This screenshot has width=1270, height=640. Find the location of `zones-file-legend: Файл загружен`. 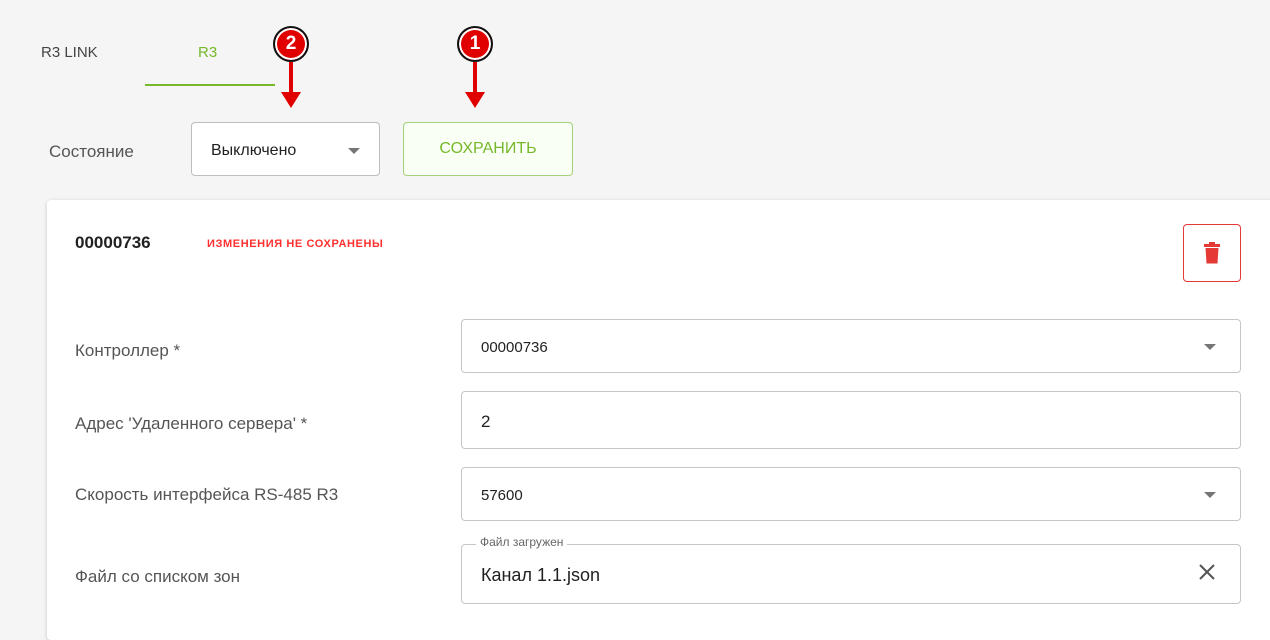

zones-file-legend: Файл загружен is located at coordinates (522, 542).